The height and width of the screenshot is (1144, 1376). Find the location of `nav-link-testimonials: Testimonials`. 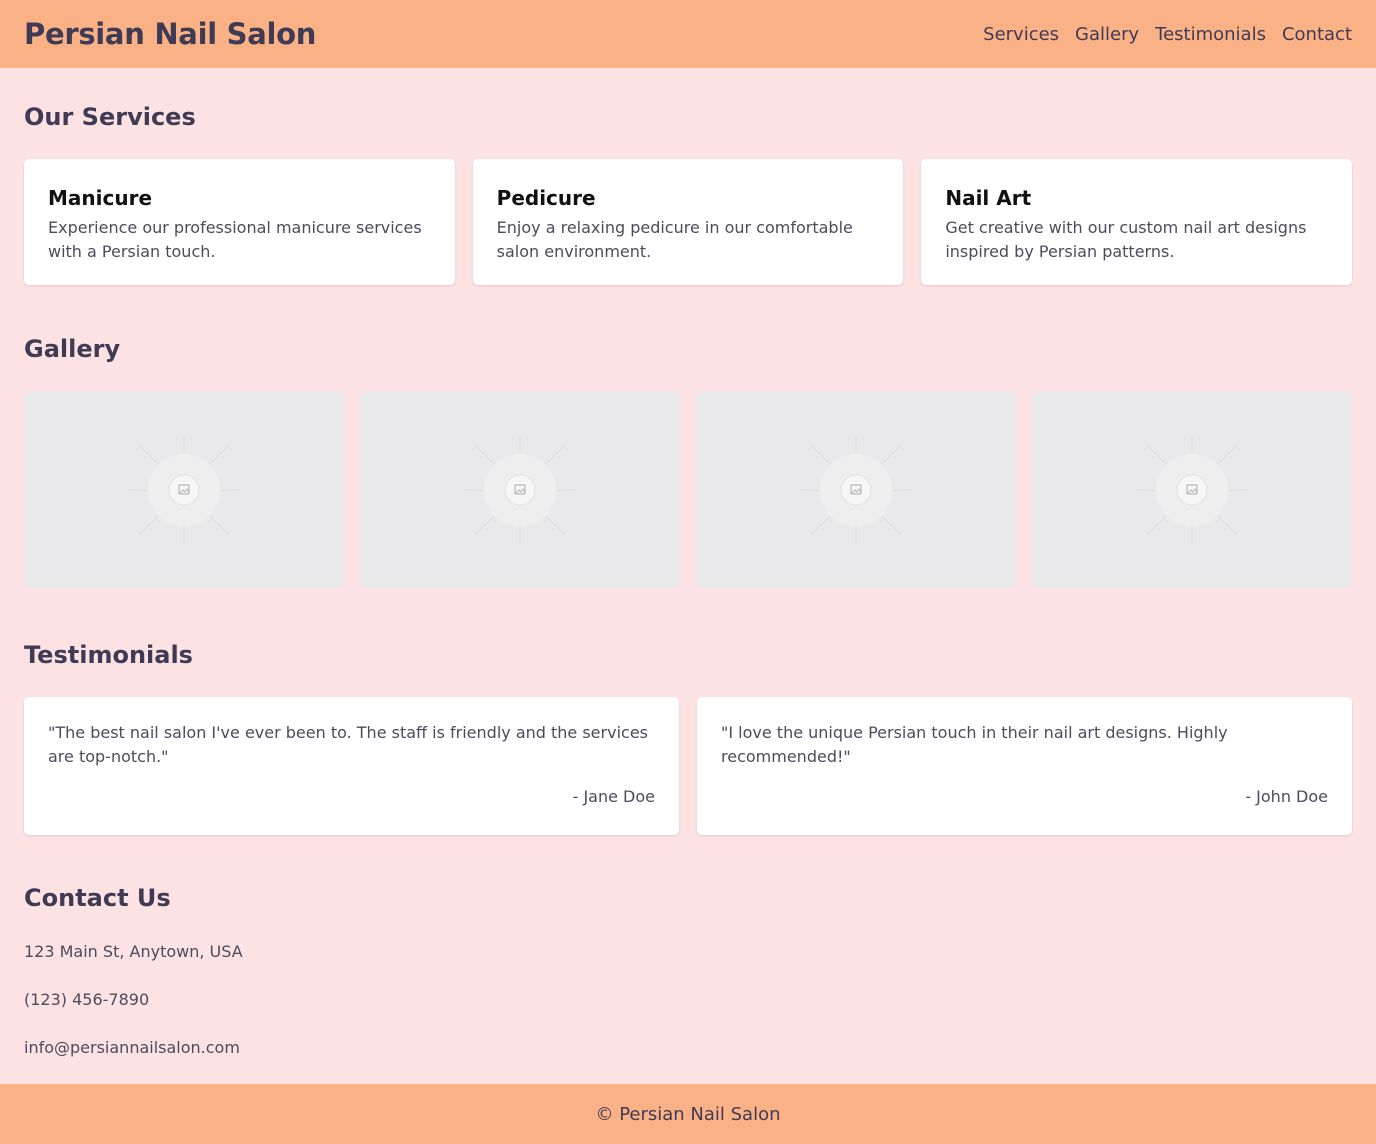

nav-link-testimonials: Testimonials is located at coordinates (1210, 34).